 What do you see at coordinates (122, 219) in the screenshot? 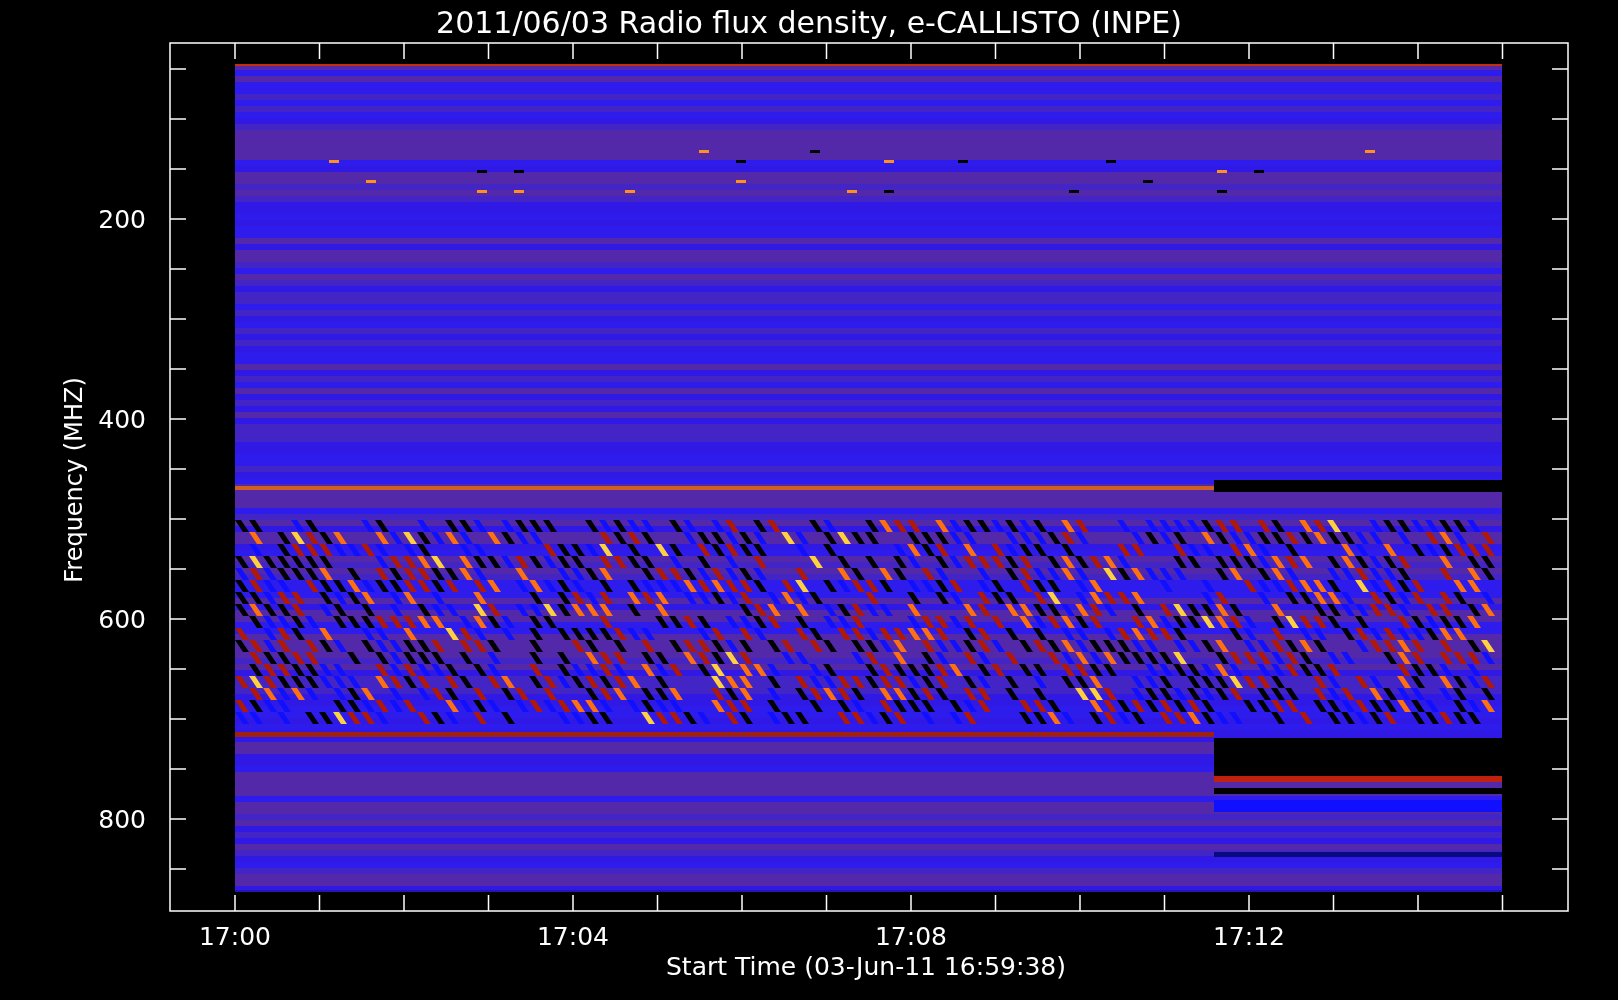
I see `y-tick-label: 200` at bounding box center [122, 219].